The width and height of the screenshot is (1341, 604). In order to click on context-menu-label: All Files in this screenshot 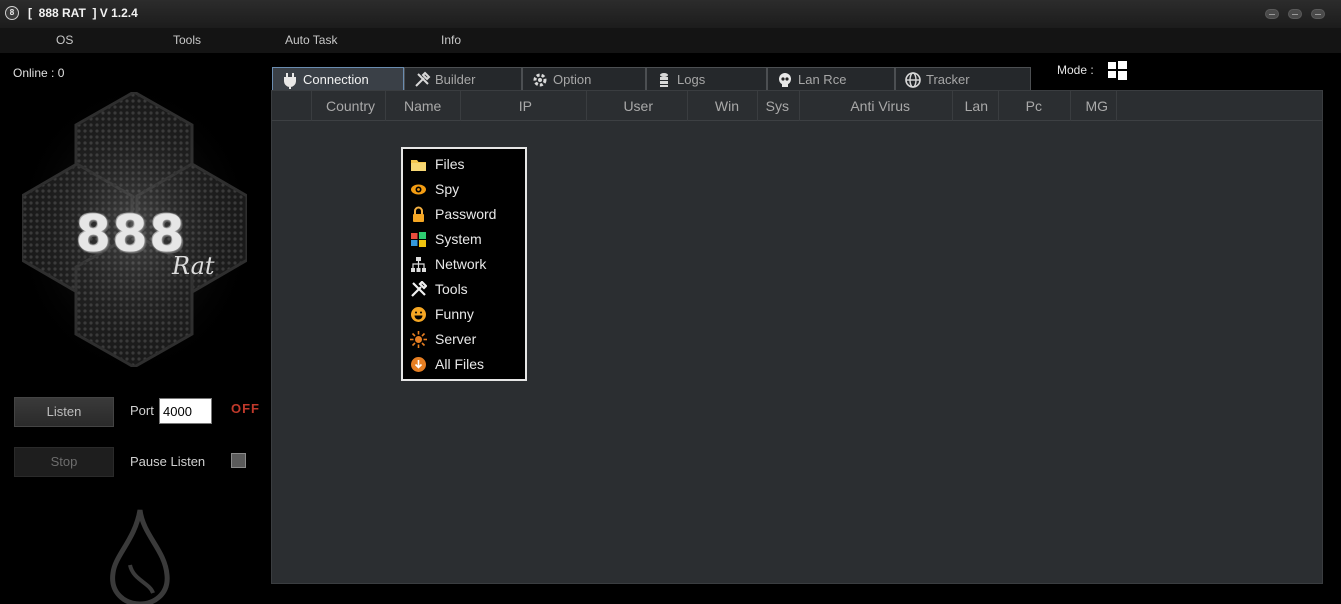, I will do `click(460, 364)`.